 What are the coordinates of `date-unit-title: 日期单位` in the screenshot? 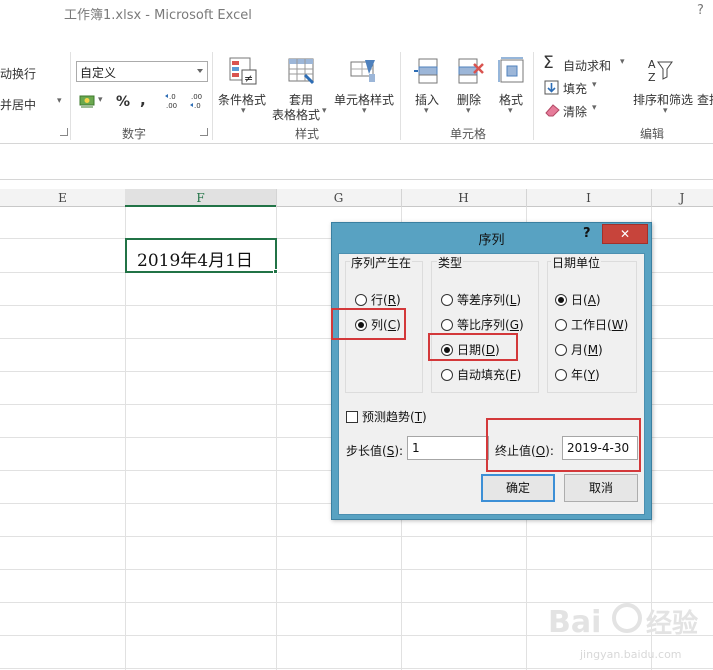 It's located at (576, 262).